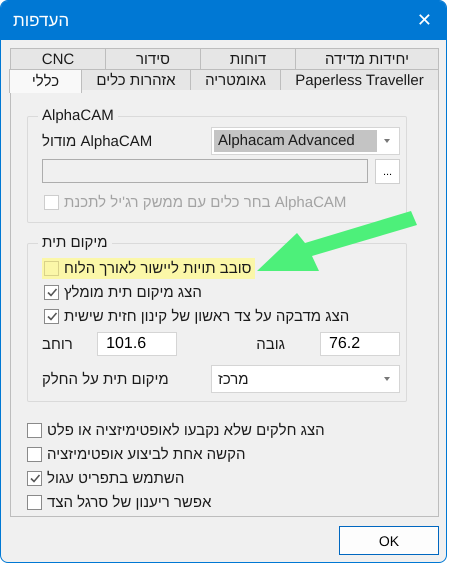 Image resolution: width=449 pixels, height=567 pixels. Describe the element at coordinates (205, 202) in the screenshot. I see `checkbox-label: בחר כלים עם ממשק רג'יל לתכנת AlphaCAM` at that location.